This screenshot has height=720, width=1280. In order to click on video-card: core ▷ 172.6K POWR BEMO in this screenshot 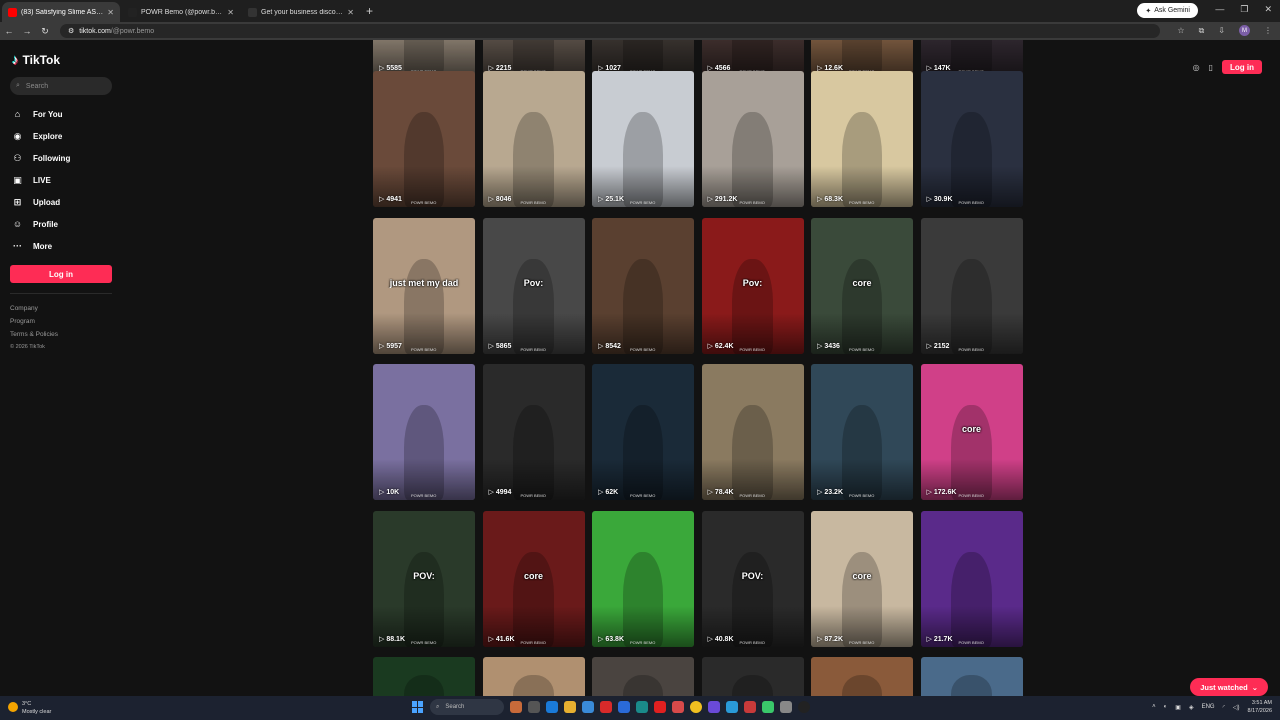, I will do `click(971, 432)`.